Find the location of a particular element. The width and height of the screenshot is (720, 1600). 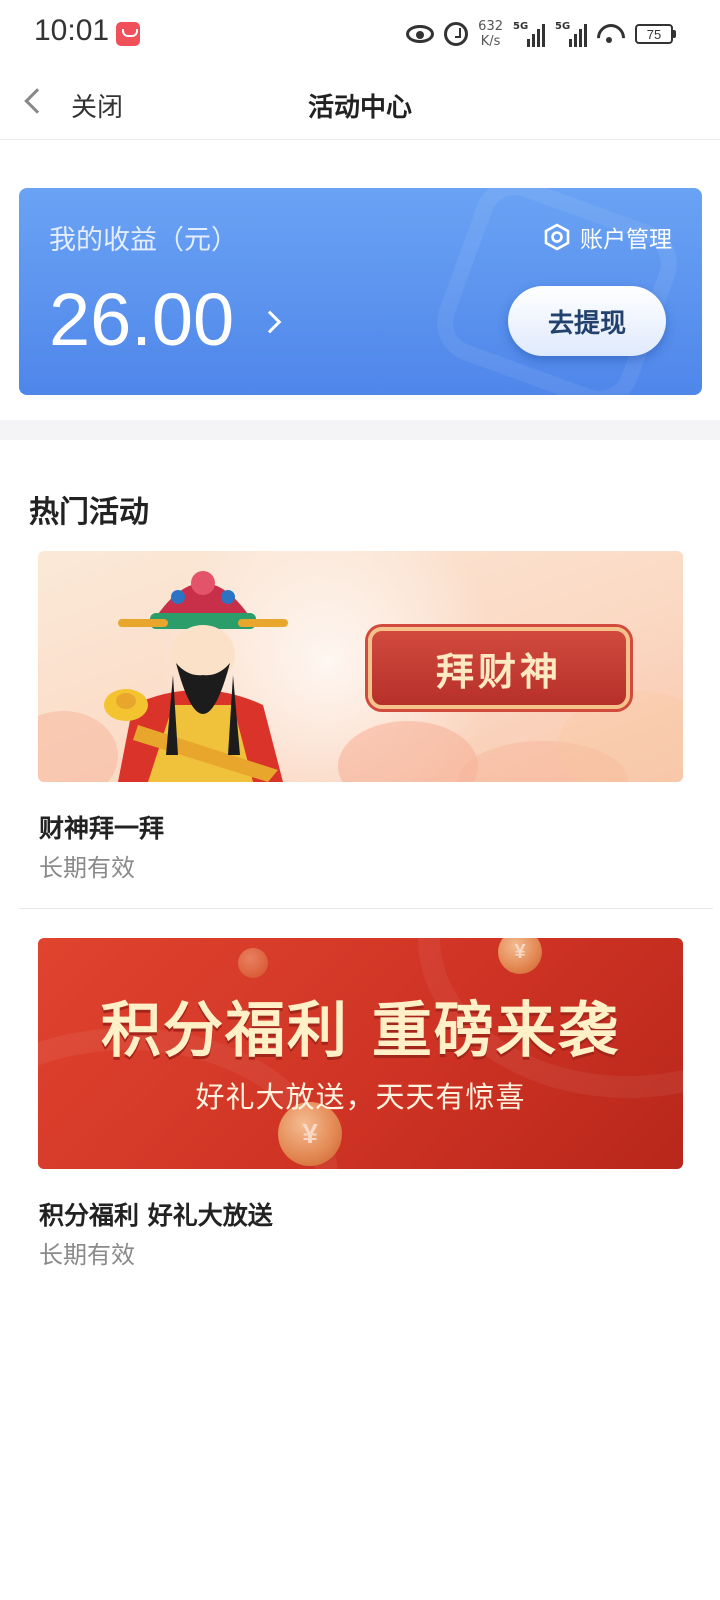

earnings-card: 我的收益（元） 账户管理 26.00 去提现 is located at coordinates (360, 291).